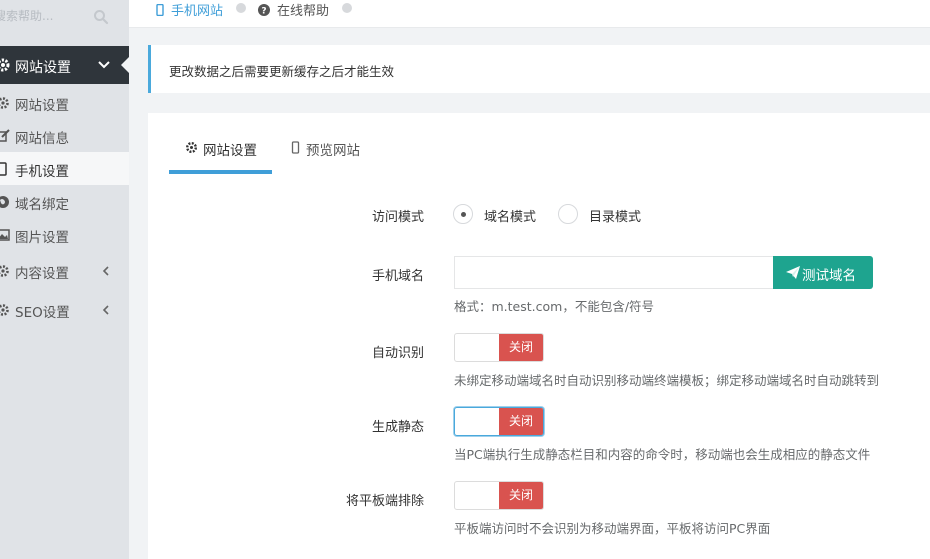 The height and width of the screenshot is (559, 930). What do you see at coordinates (125, 65) in the screenshot?
I see `active-notch` at bounding box center [125, 65].